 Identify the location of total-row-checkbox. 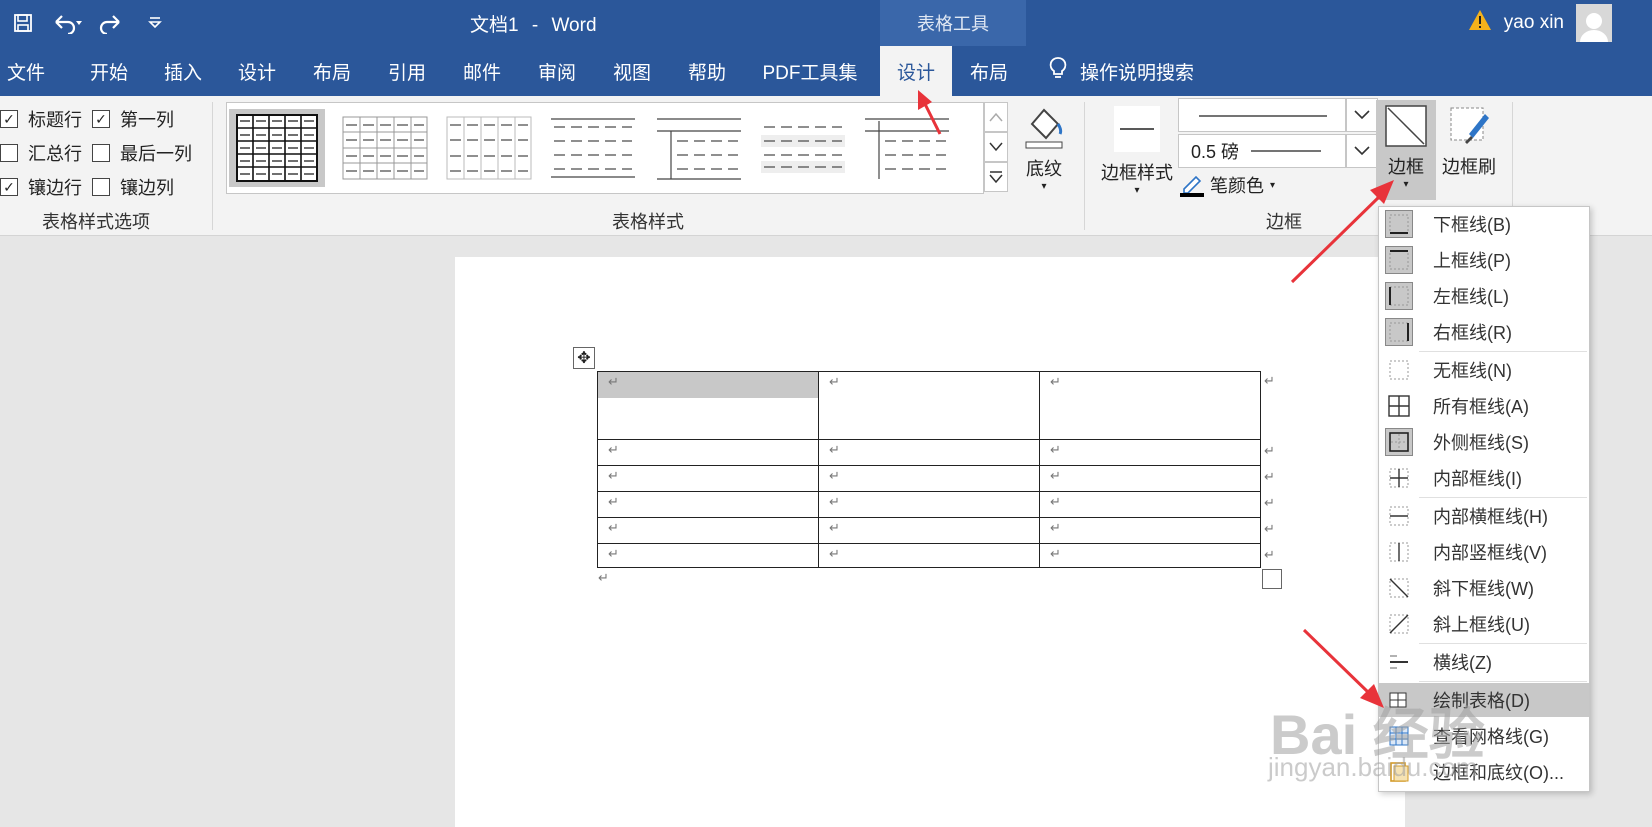
(9, 153).